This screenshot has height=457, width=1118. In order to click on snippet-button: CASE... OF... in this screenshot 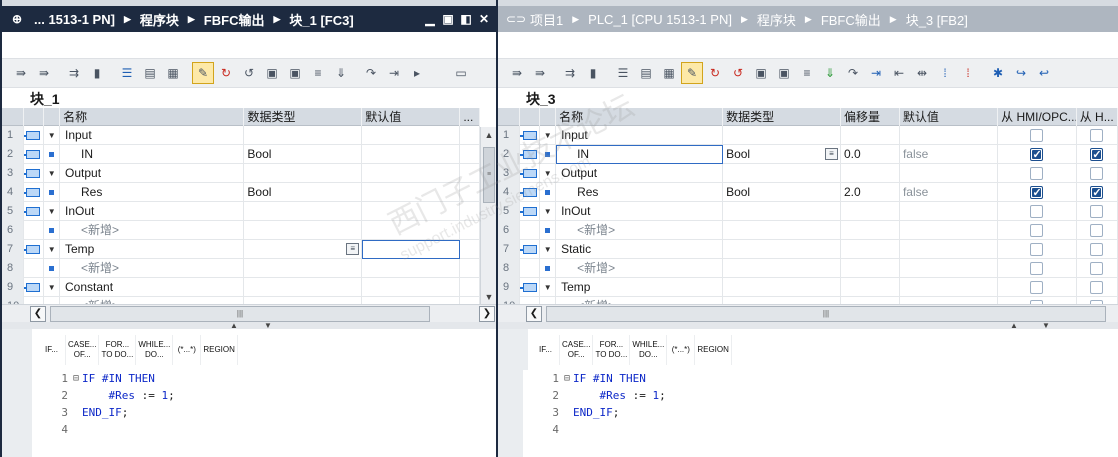, I will do `click(83, 350)`.